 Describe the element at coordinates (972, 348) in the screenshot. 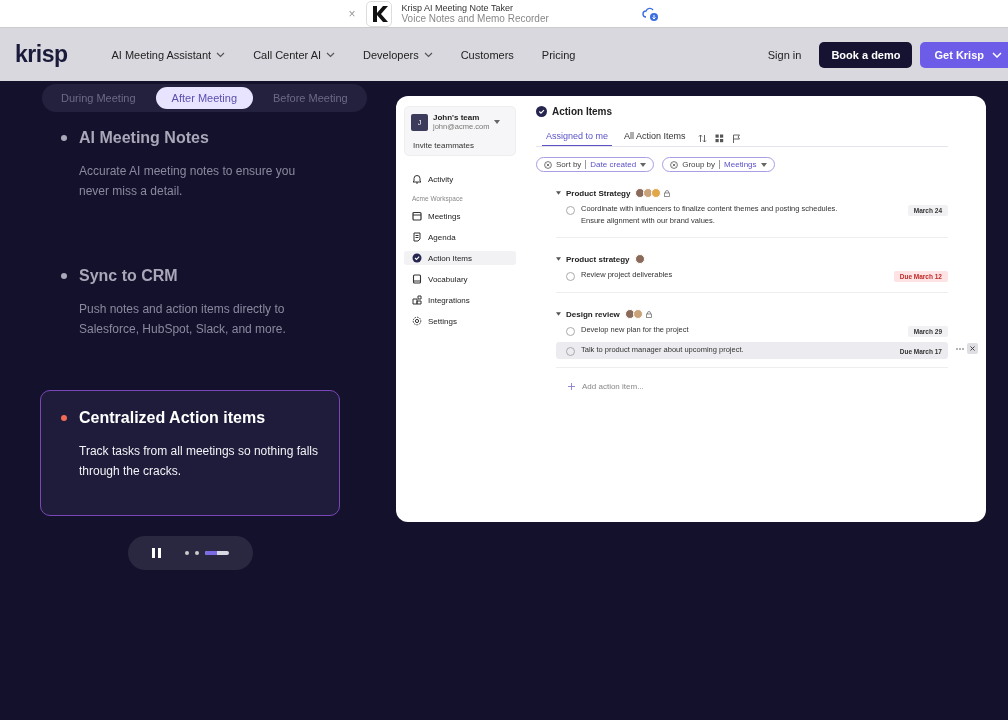

I see `close-icon` at that location.